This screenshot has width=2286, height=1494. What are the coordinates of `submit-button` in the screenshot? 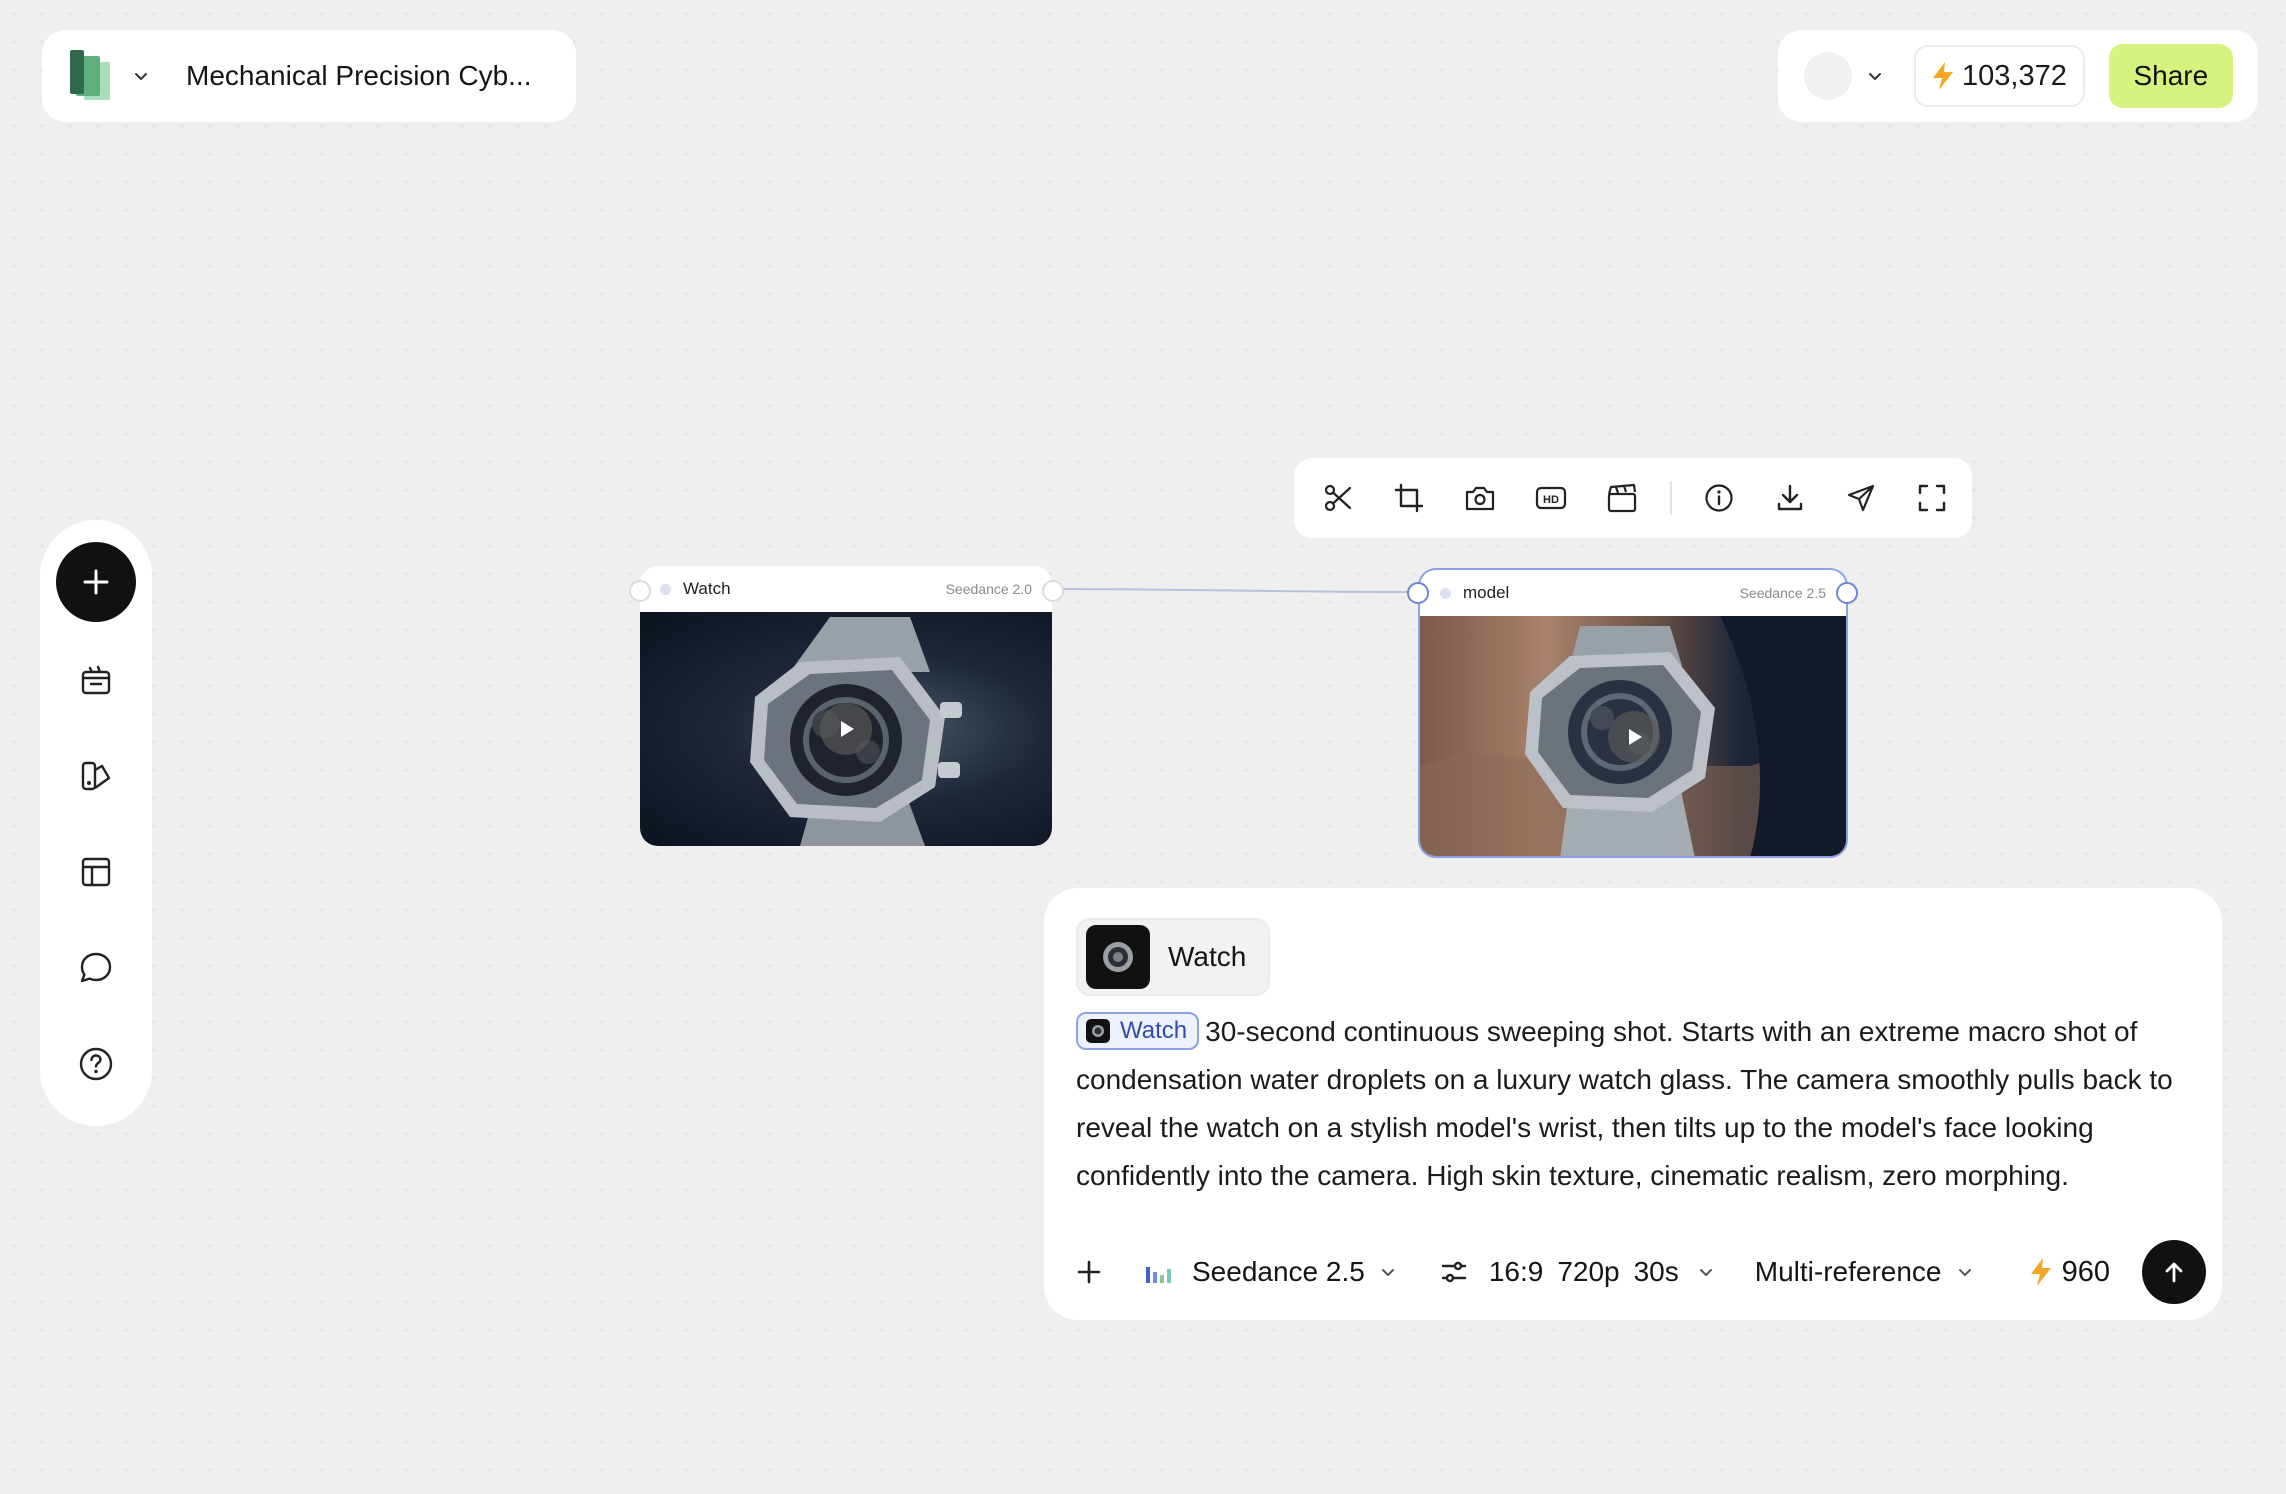 It's located at (2174, 1272).